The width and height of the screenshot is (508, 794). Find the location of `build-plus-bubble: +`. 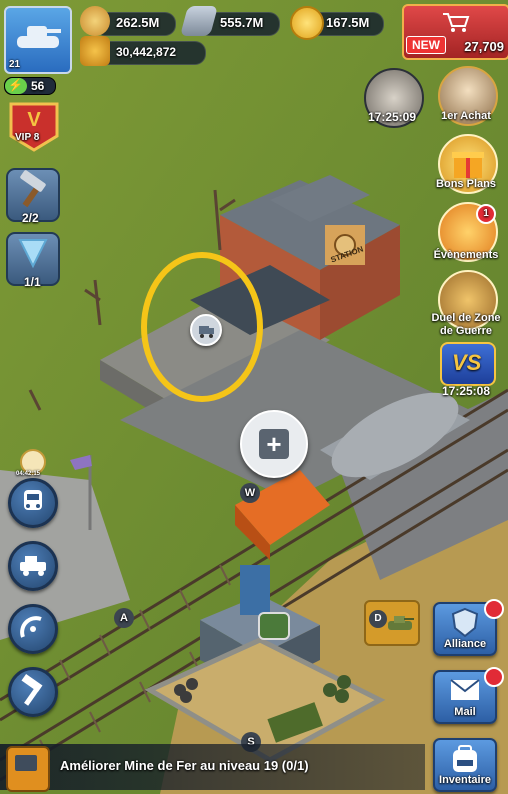

build-plus-bubble: + is located at coordinates (274, 444).